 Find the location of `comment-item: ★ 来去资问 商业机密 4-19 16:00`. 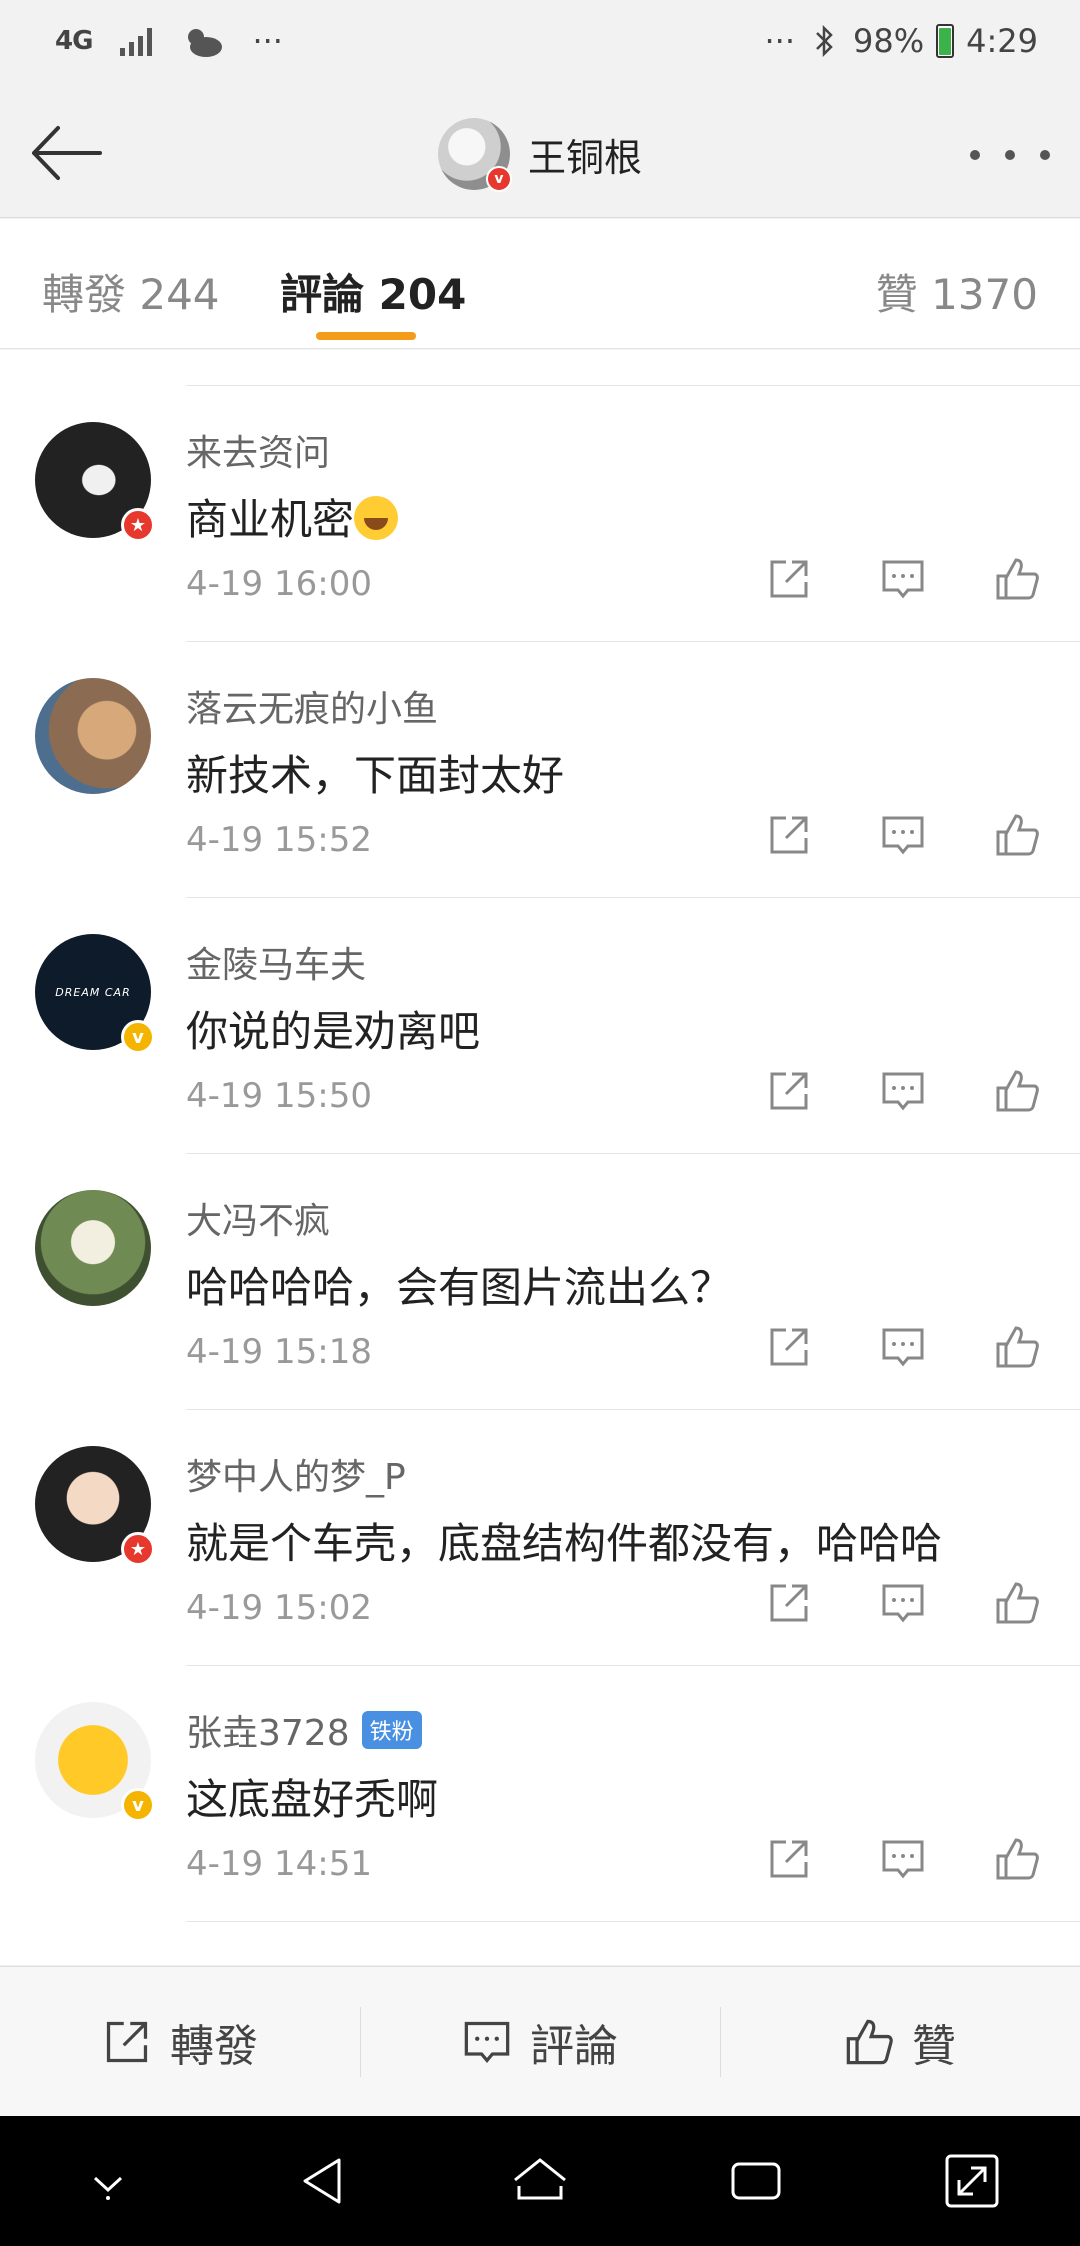

comment-item: ★ 来去资问 商业机密 4-19 16:00 is located at coordinates (540, 514).